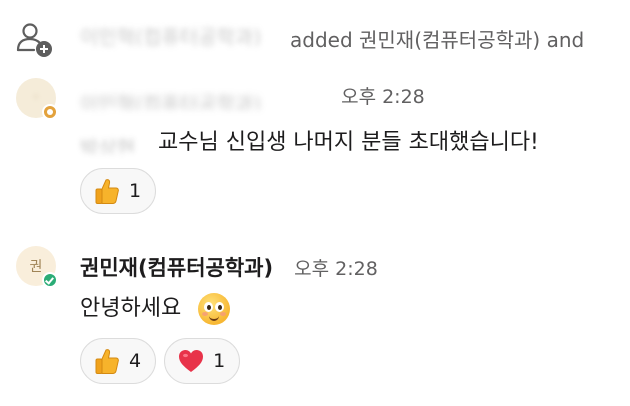  Describe the element at coordinates (348, 142) in the screenshot. I see `message-text: 교수님 신입생 나머지 분들 초대했습니다!` at that location.